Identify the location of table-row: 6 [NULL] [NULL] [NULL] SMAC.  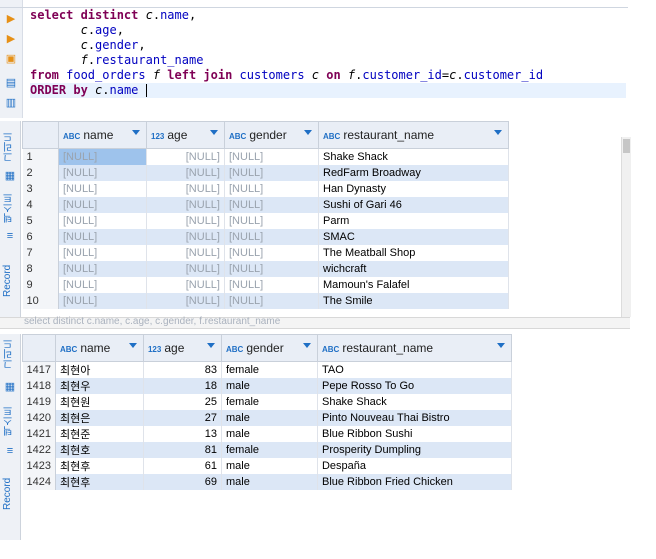
(265, 237).